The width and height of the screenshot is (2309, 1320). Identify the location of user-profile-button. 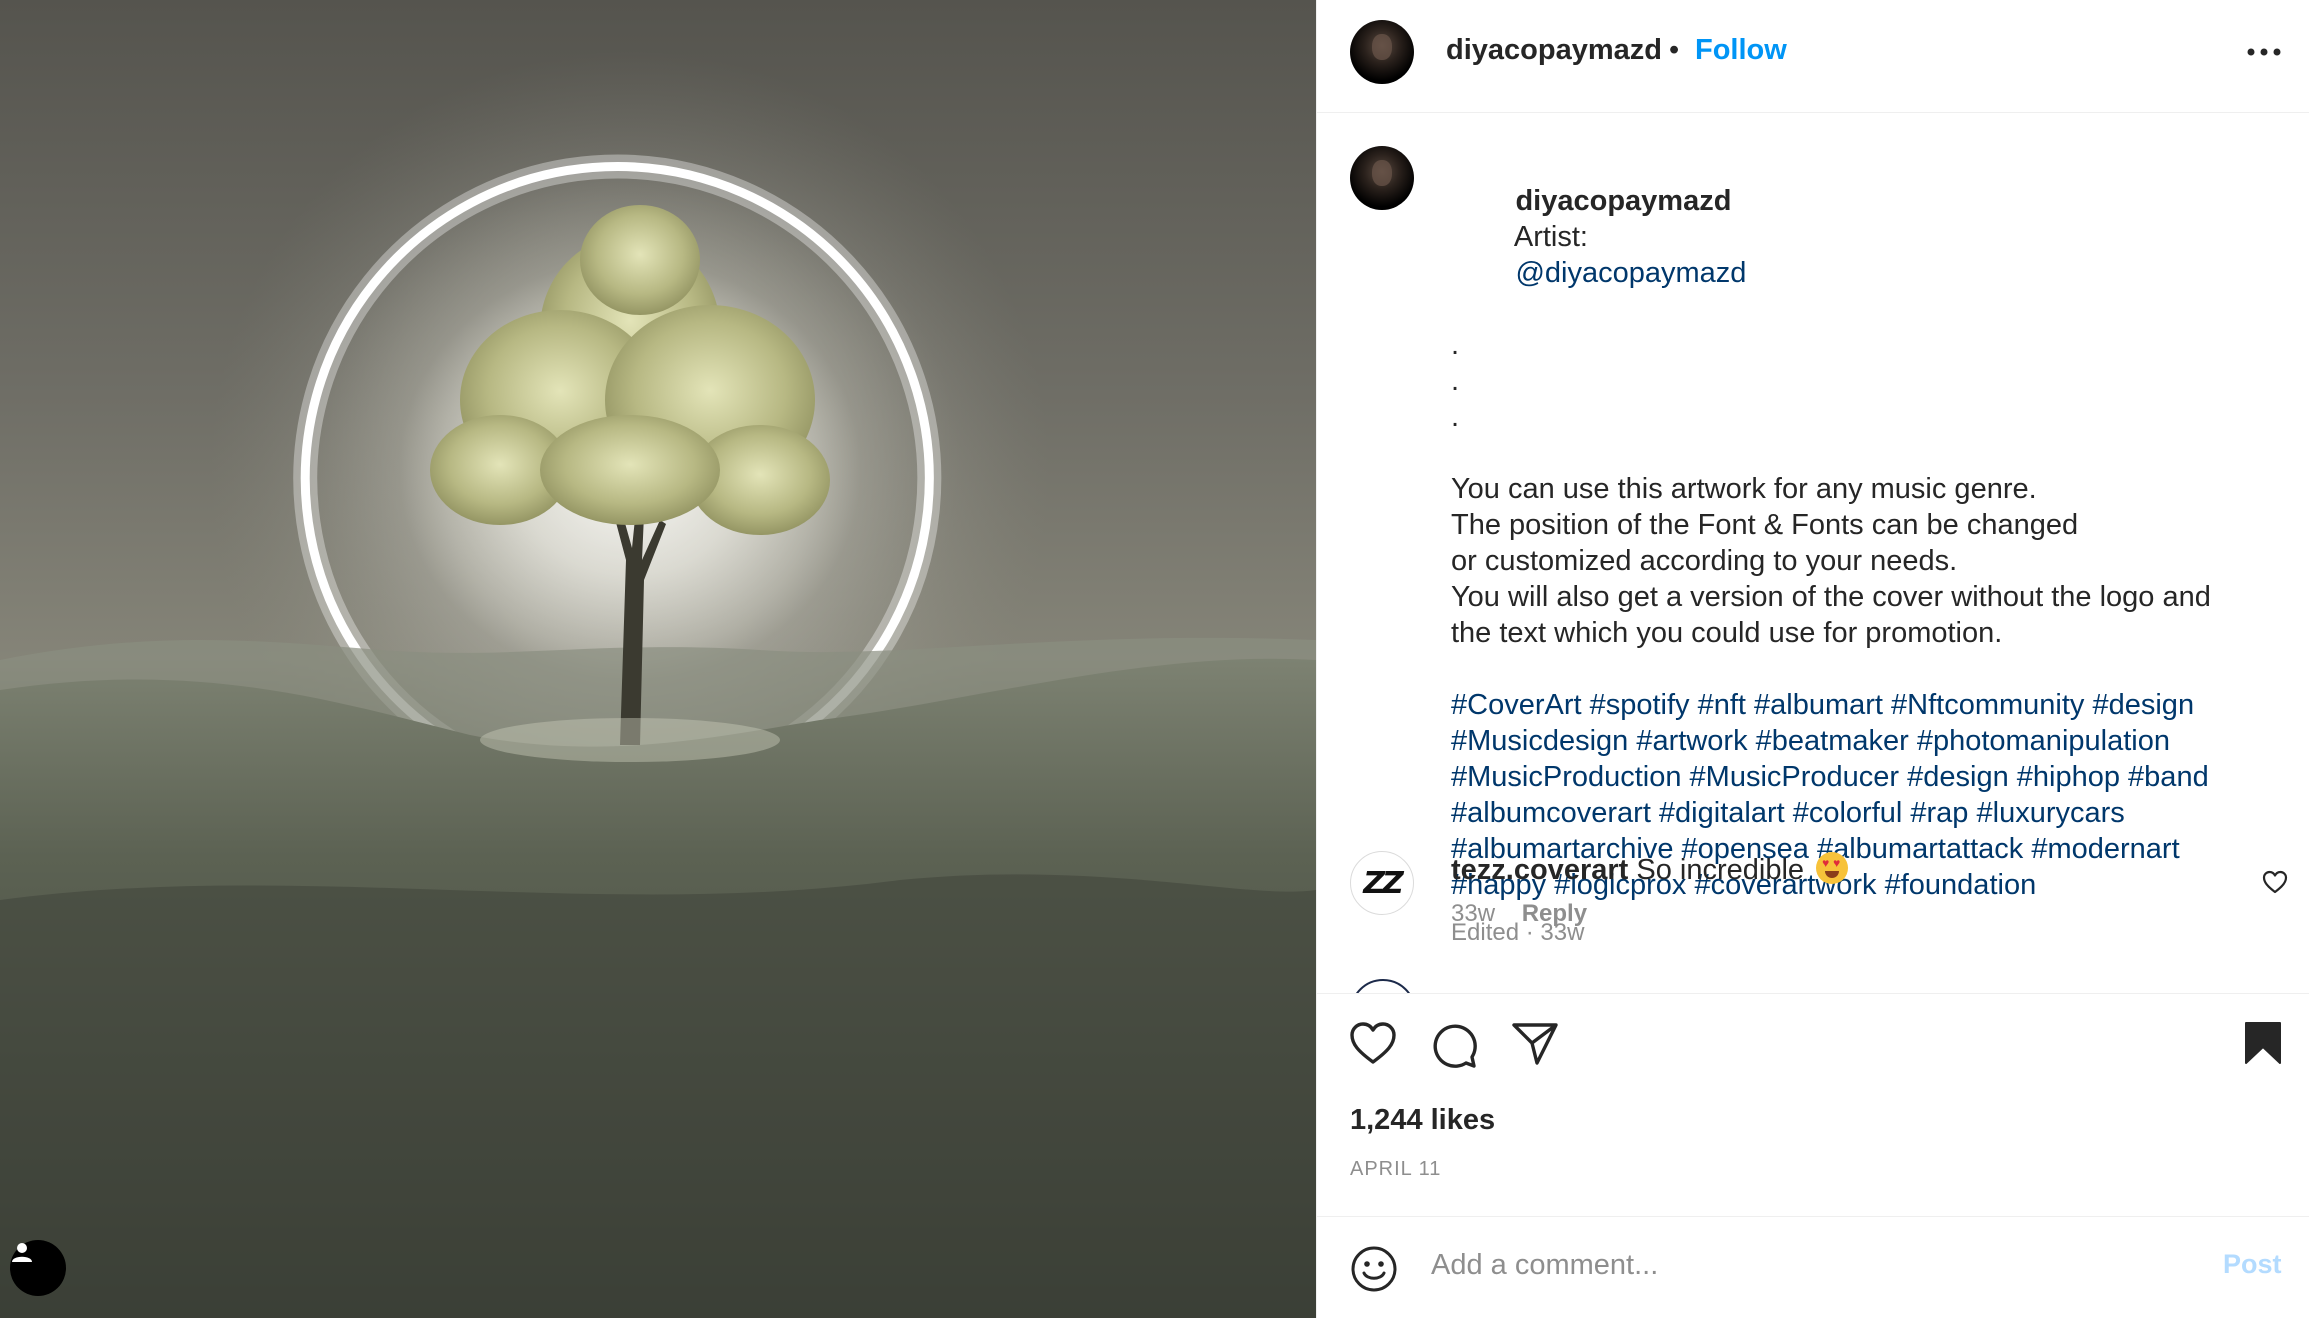
(38, 1268).